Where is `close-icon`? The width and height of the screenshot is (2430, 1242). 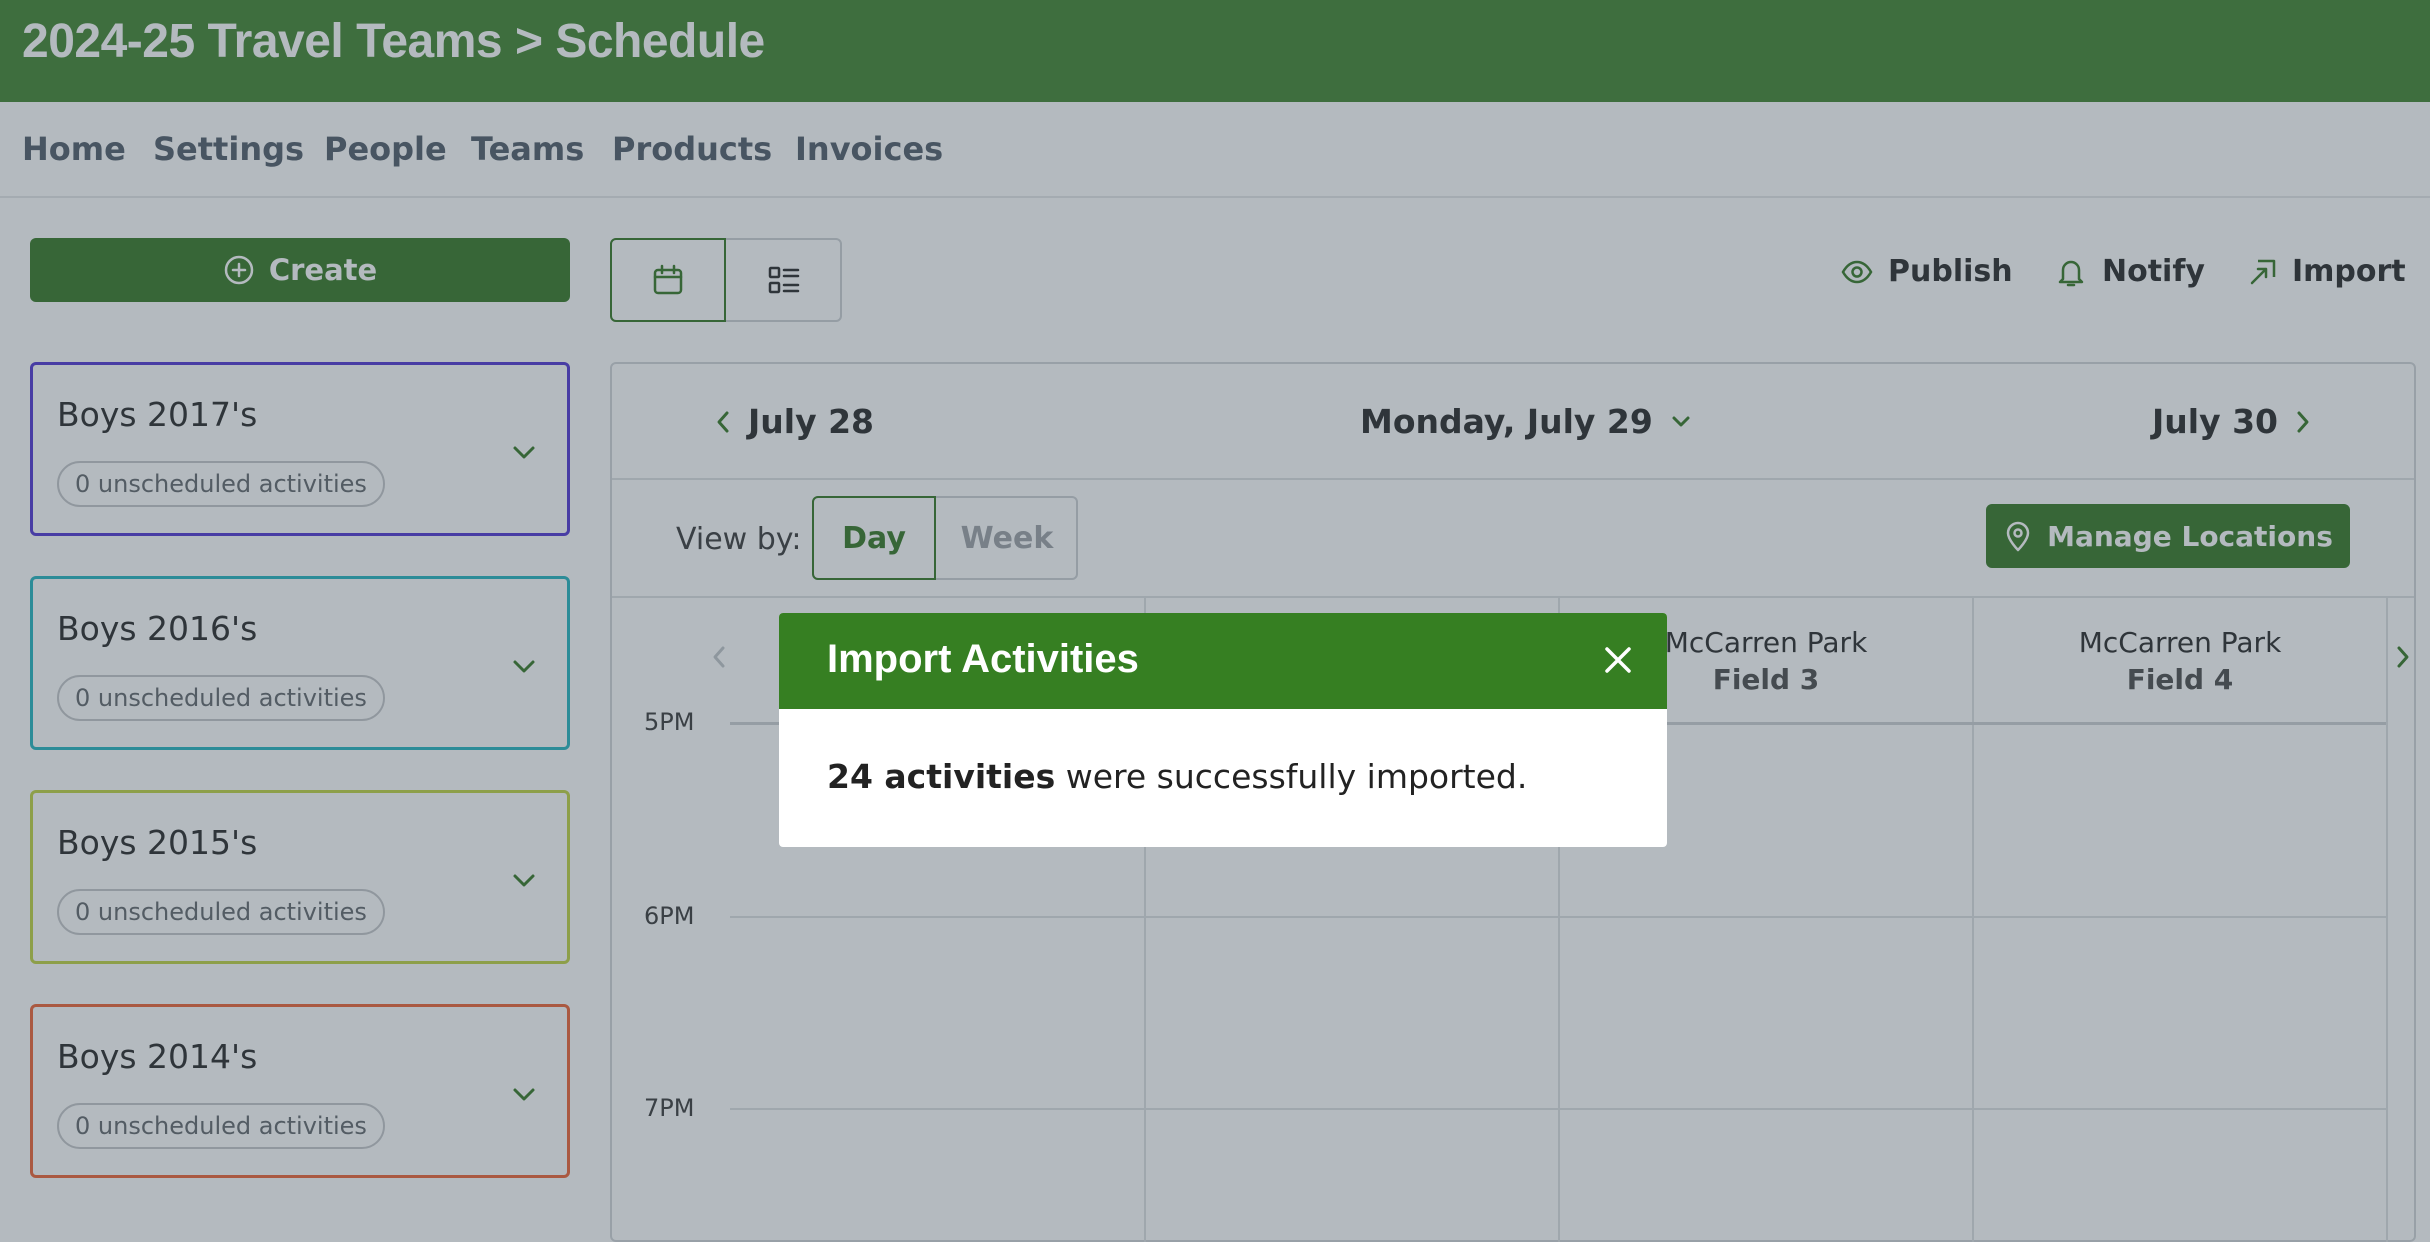
close-icon is located at coordinates (1618, 660).